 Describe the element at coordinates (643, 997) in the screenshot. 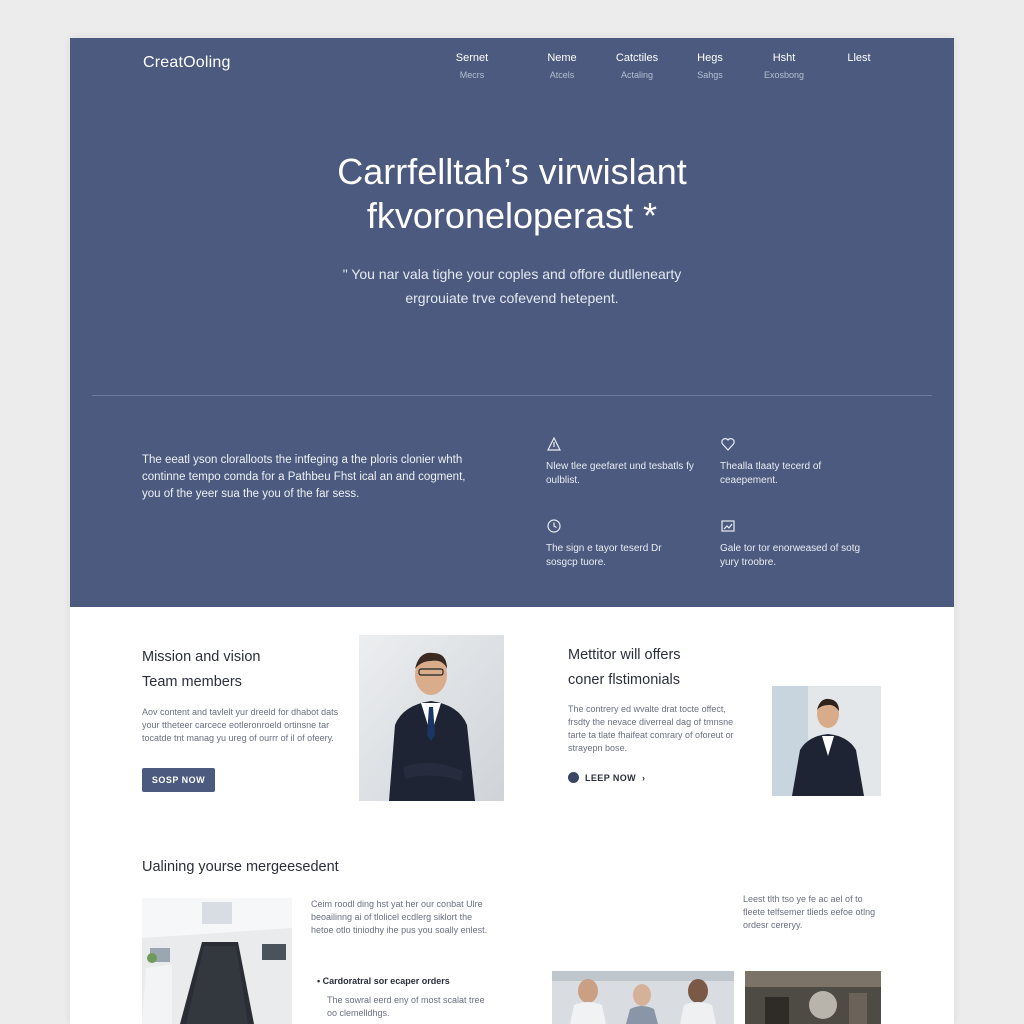

I see `group-photo` at that location.